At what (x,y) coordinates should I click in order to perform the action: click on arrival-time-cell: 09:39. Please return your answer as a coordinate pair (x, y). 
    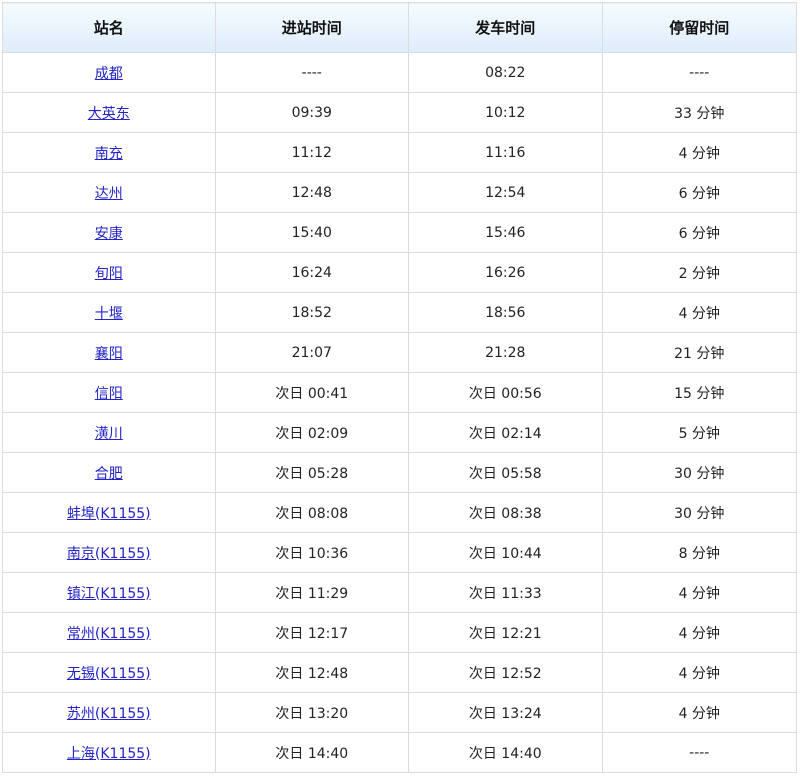
    Looking at the image, I should click on (312, 112).